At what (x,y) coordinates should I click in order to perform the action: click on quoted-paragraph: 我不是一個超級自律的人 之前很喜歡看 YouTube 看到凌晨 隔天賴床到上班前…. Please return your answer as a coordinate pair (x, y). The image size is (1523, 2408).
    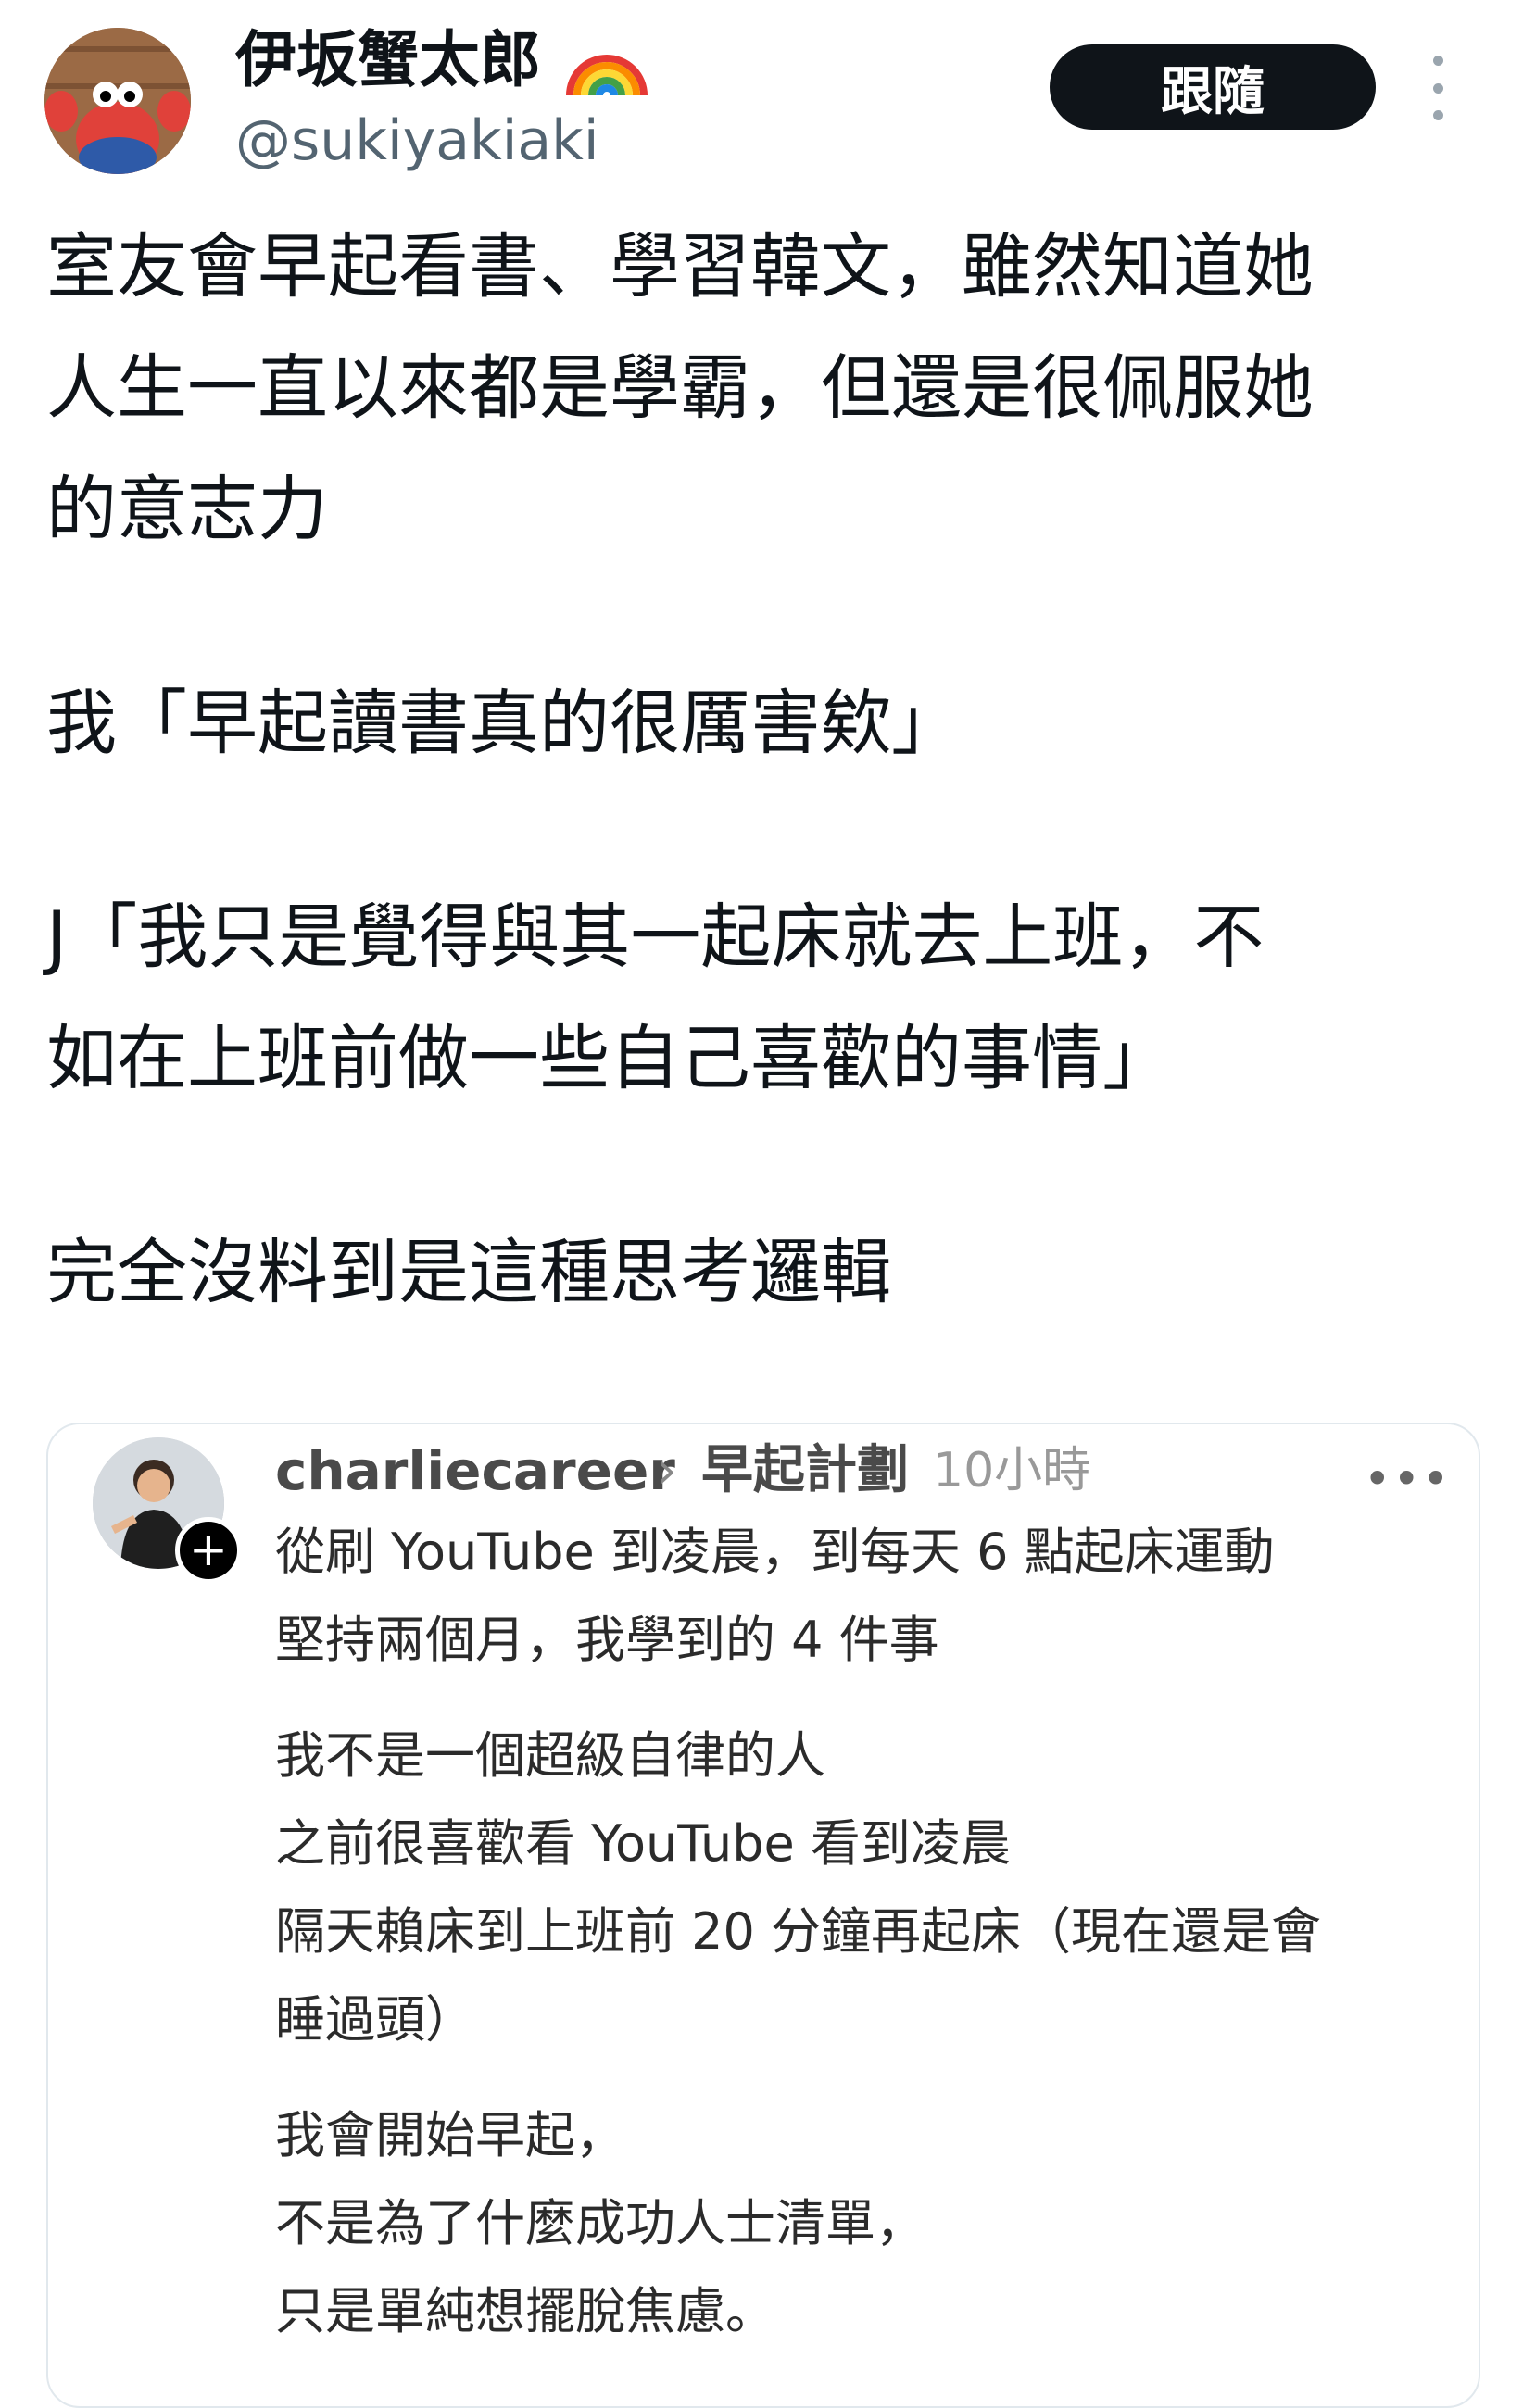
    Looking at the image, I should click on (798, 1887).